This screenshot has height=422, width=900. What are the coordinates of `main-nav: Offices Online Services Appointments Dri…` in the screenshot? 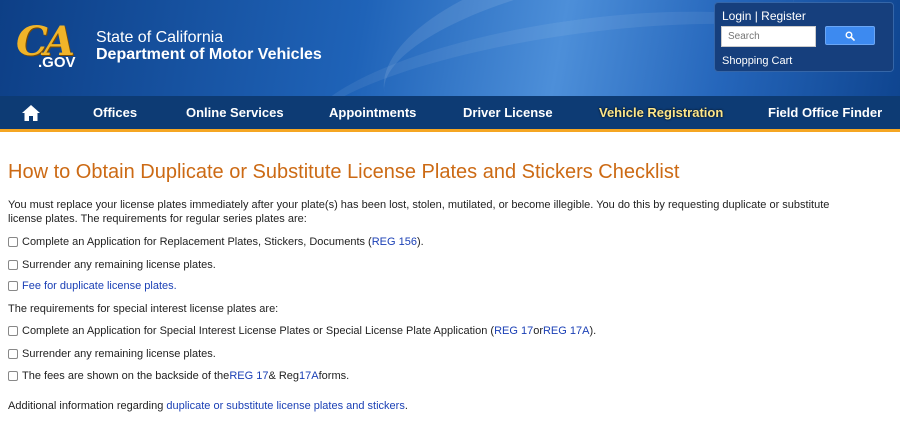 It's located at (450, 114).